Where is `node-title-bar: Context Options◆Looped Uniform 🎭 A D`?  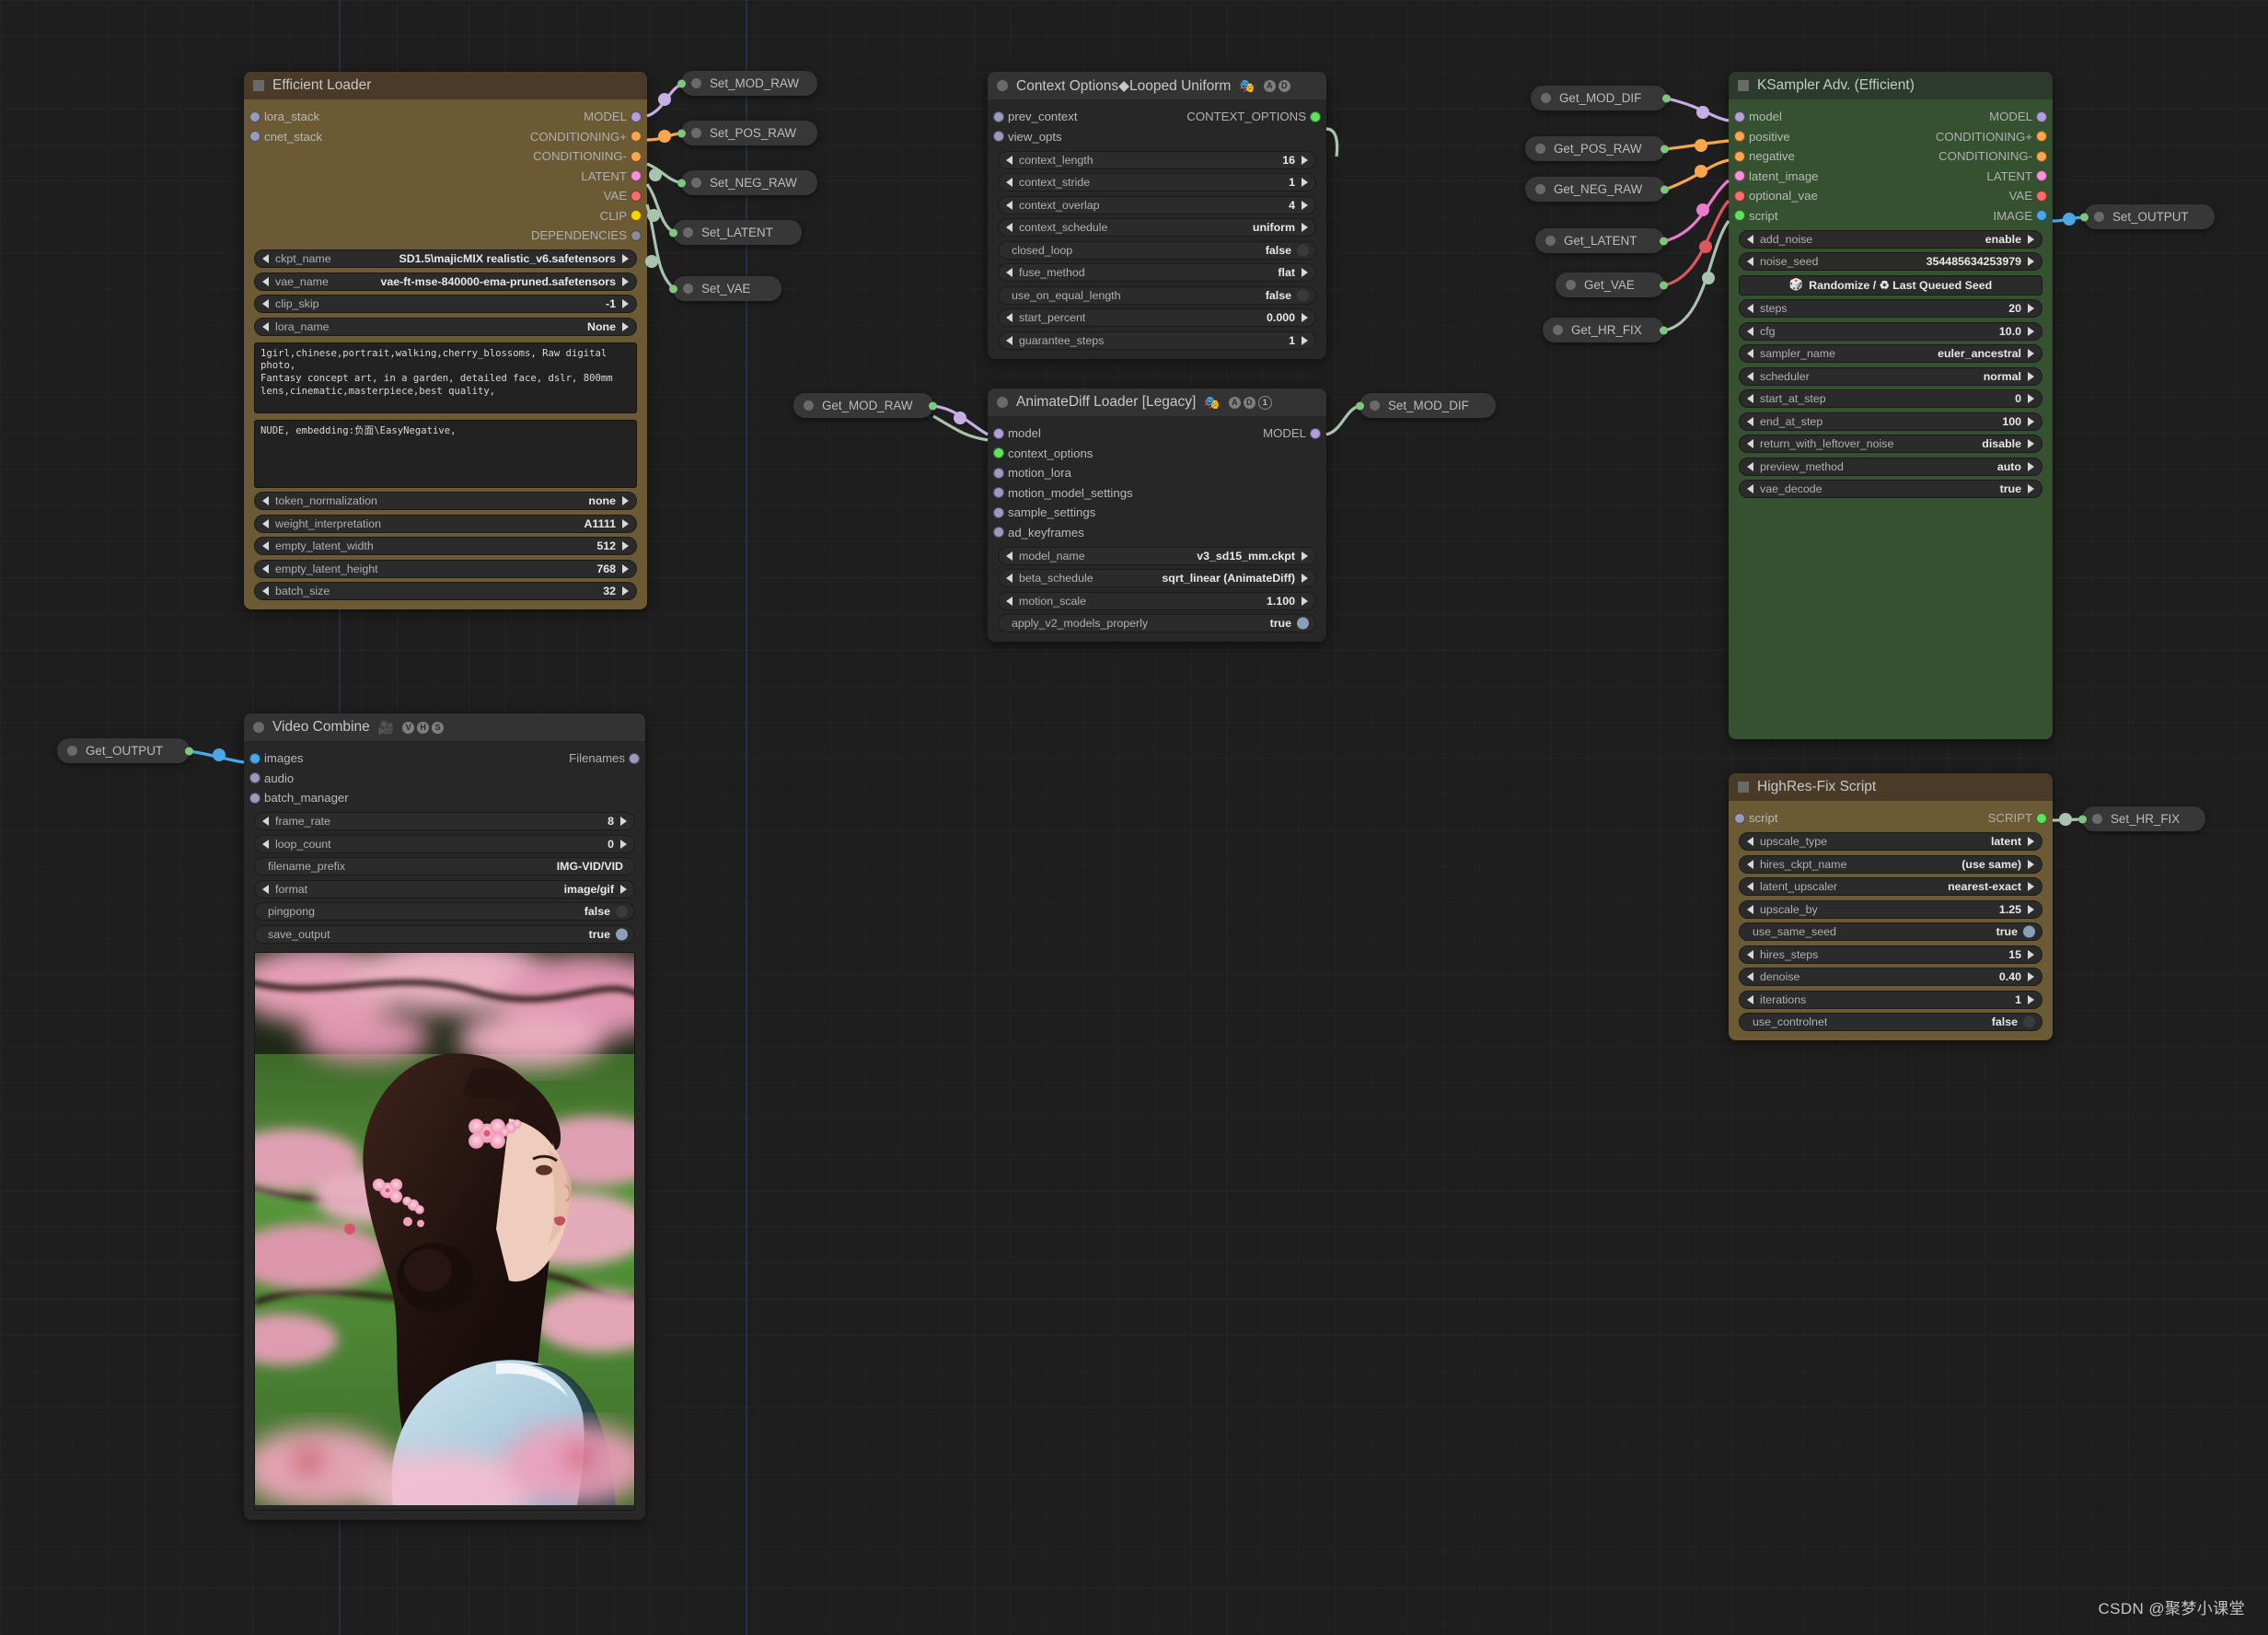 node-title-bar: Context Options◆Looped Uniform 🎭 A D is located at coordinates (1157, 86).